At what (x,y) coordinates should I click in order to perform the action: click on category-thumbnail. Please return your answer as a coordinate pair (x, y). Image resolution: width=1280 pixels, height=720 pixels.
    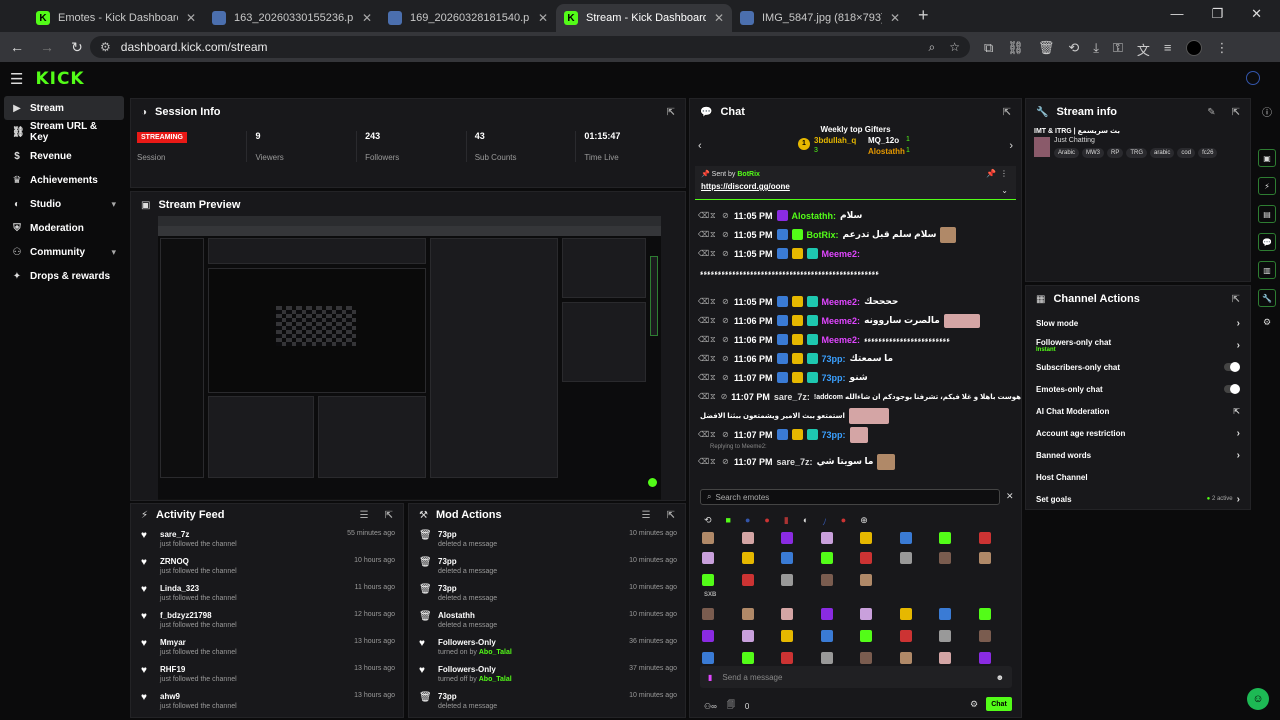
    Looking at the image, I should click on (1042, 147).